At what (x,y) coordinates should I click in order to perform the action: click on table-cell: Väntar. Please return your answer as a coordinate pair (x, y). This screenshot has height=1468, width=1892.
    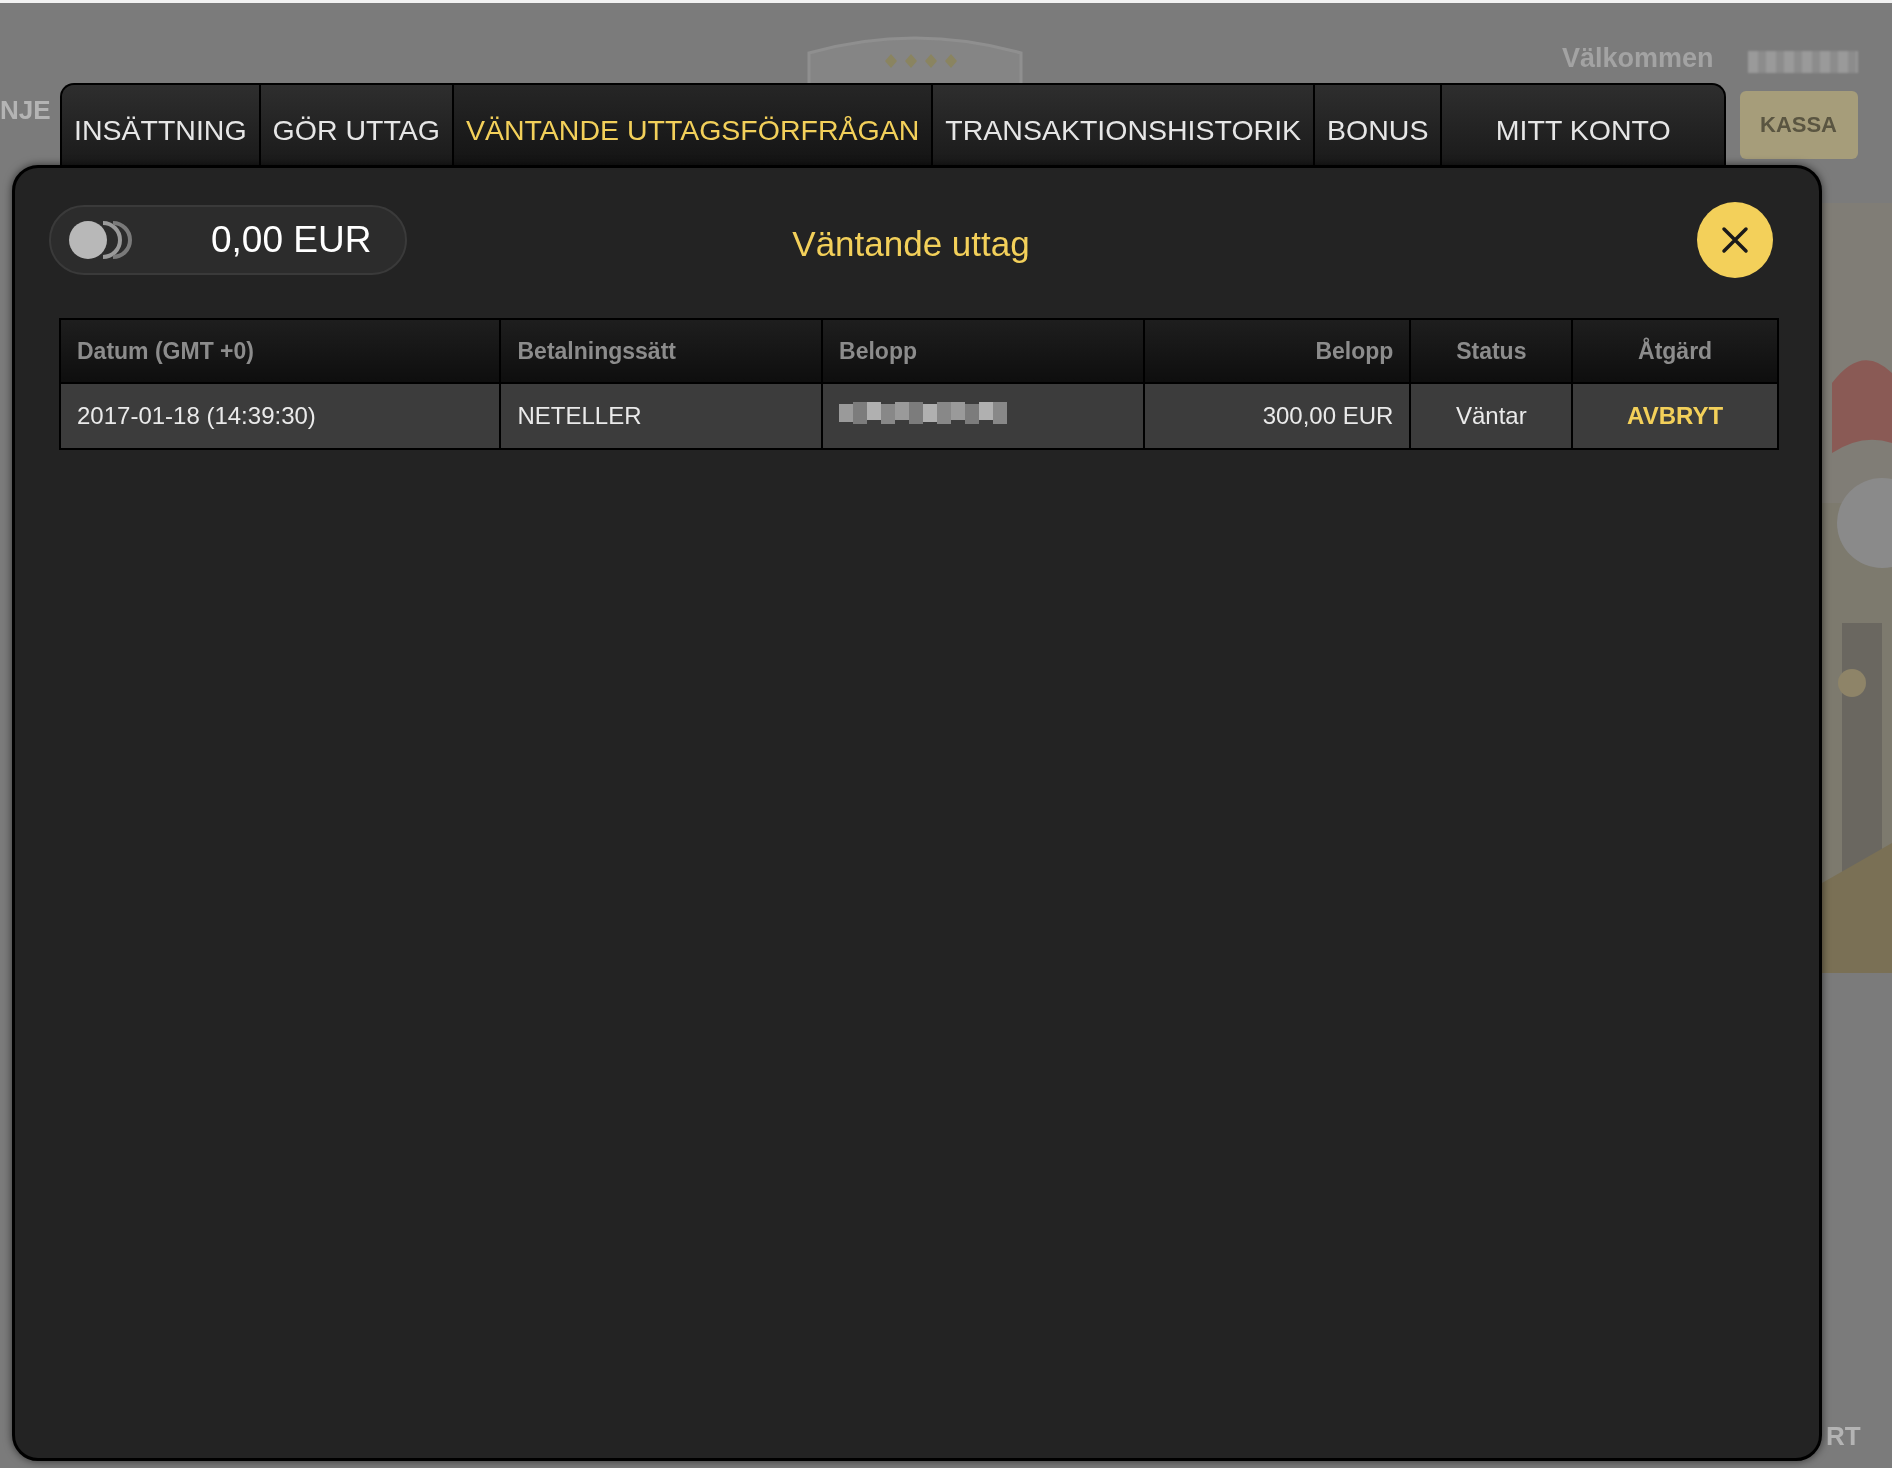
    Looking at the image, I should click on (1491, 415).